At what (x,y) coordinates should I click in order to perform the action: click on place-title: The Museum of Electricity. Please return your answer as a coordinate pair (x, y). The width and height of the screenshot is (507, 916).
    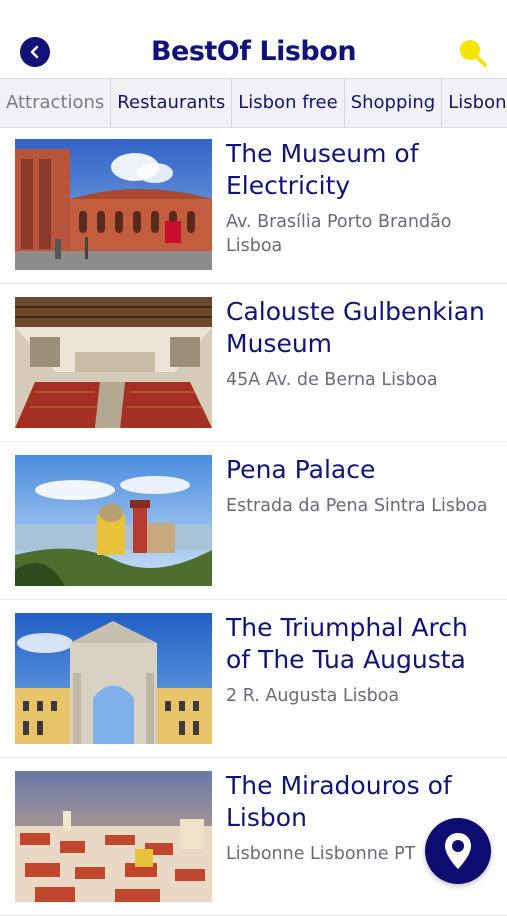
    Looking at the image, I should click on (322, 169).